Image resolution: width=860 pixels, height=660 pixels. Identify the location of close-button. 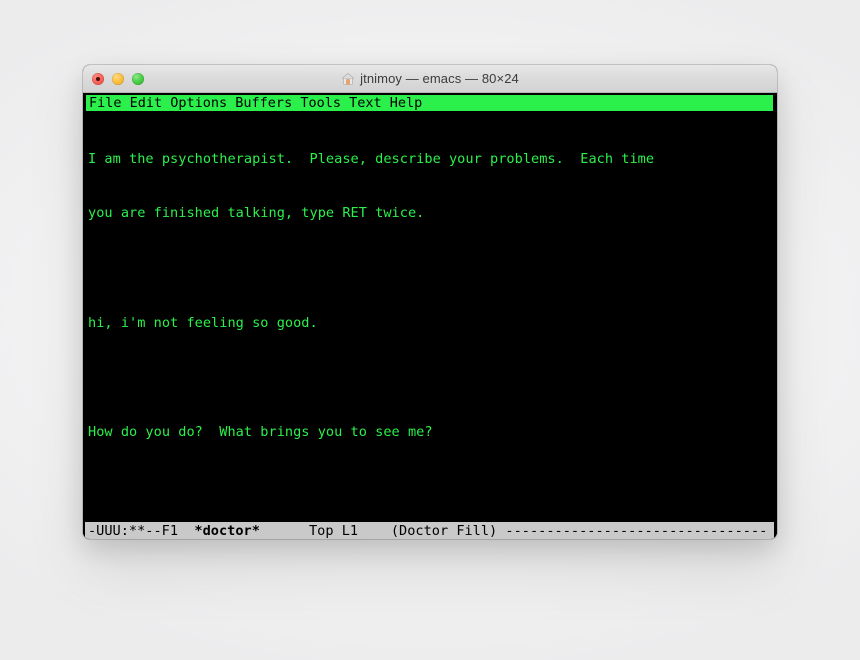
(98, 78).